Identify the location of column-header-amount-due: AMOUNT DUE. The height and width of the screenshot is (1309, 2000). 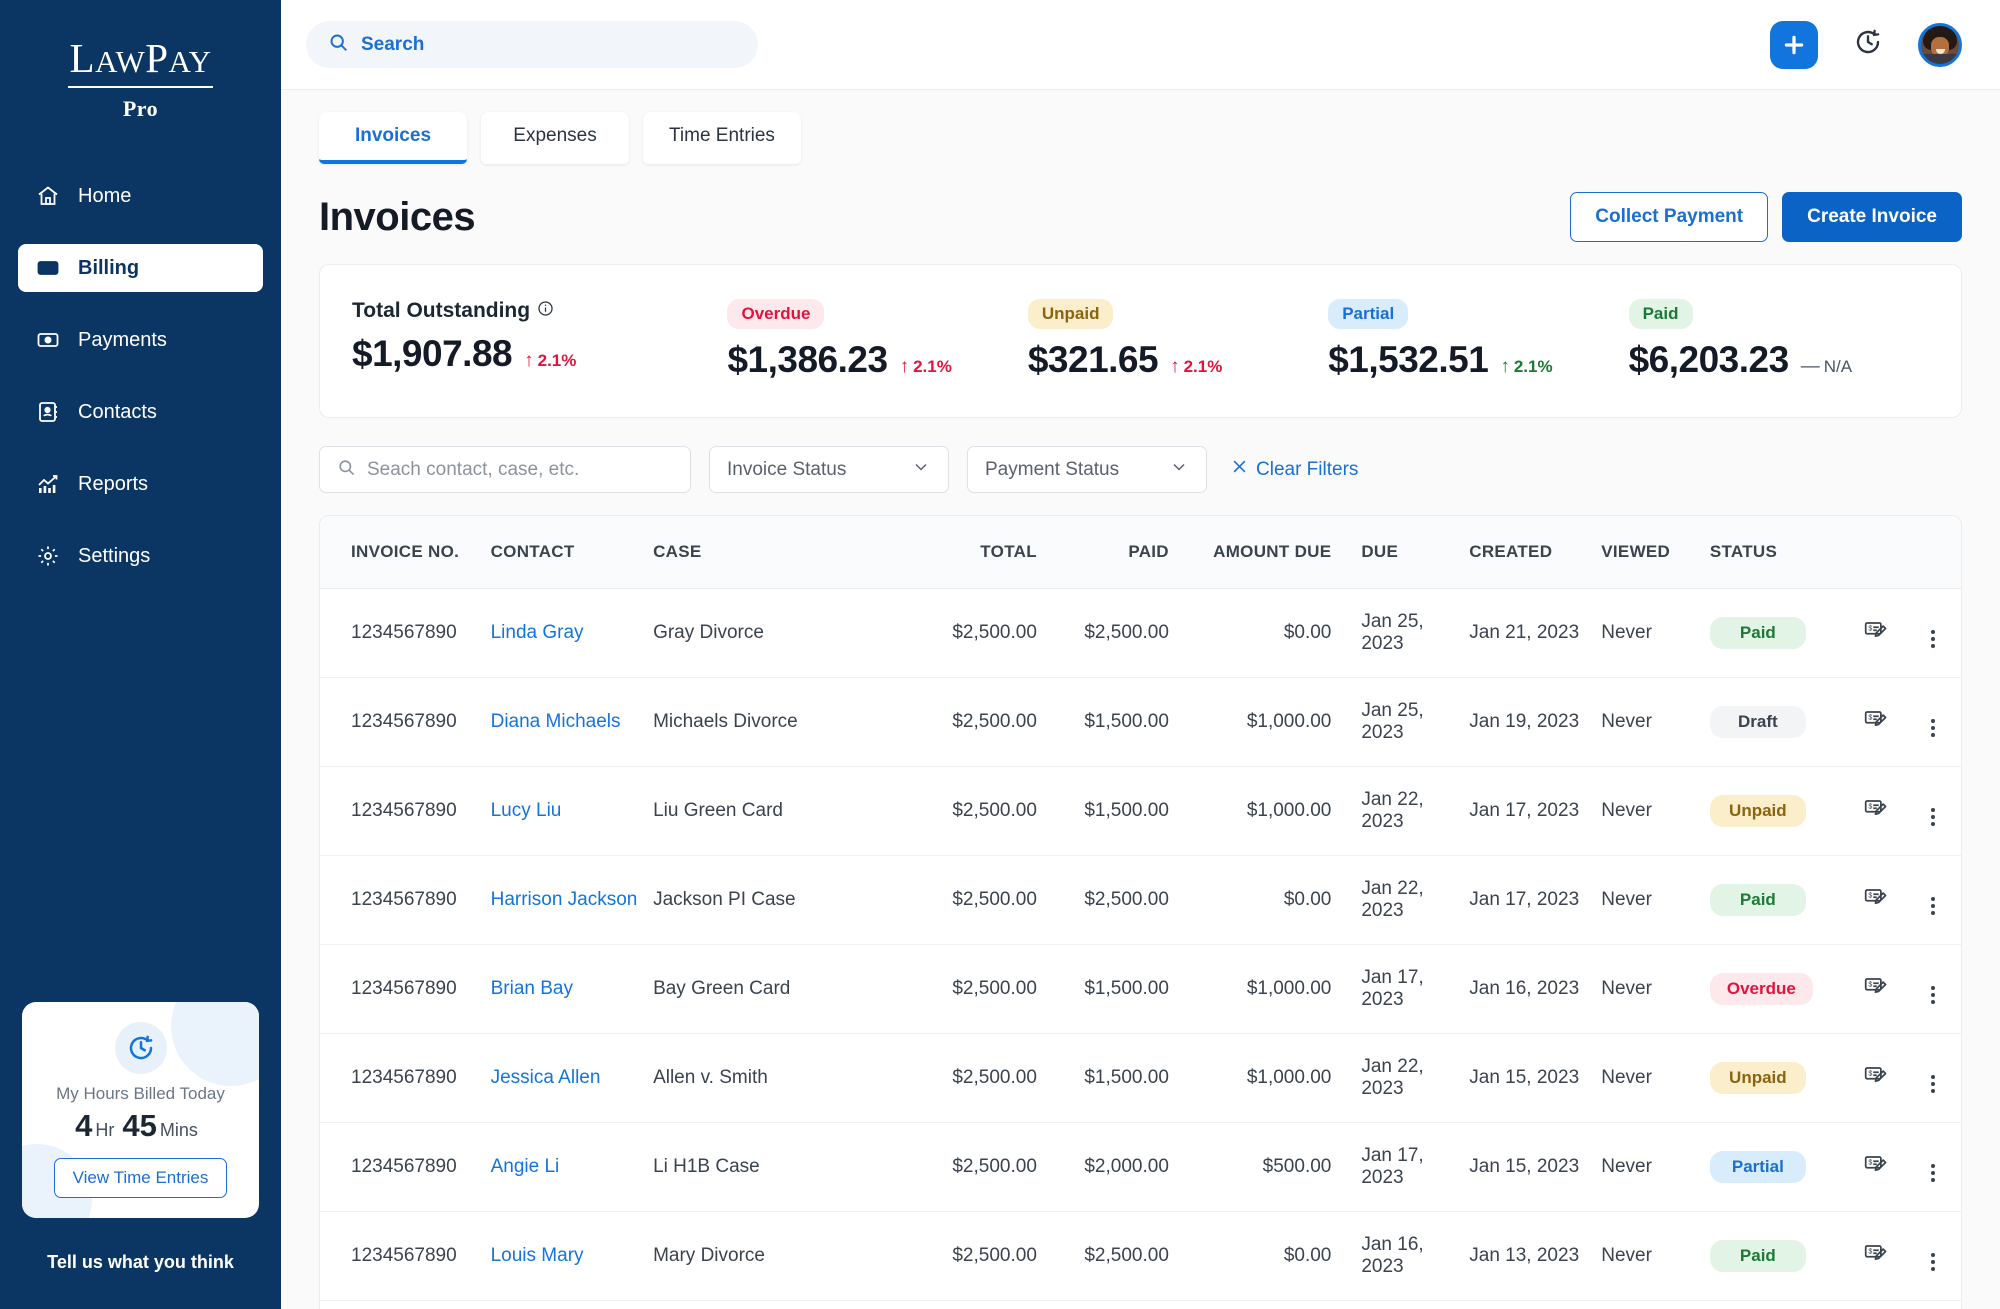
(1250, 552).